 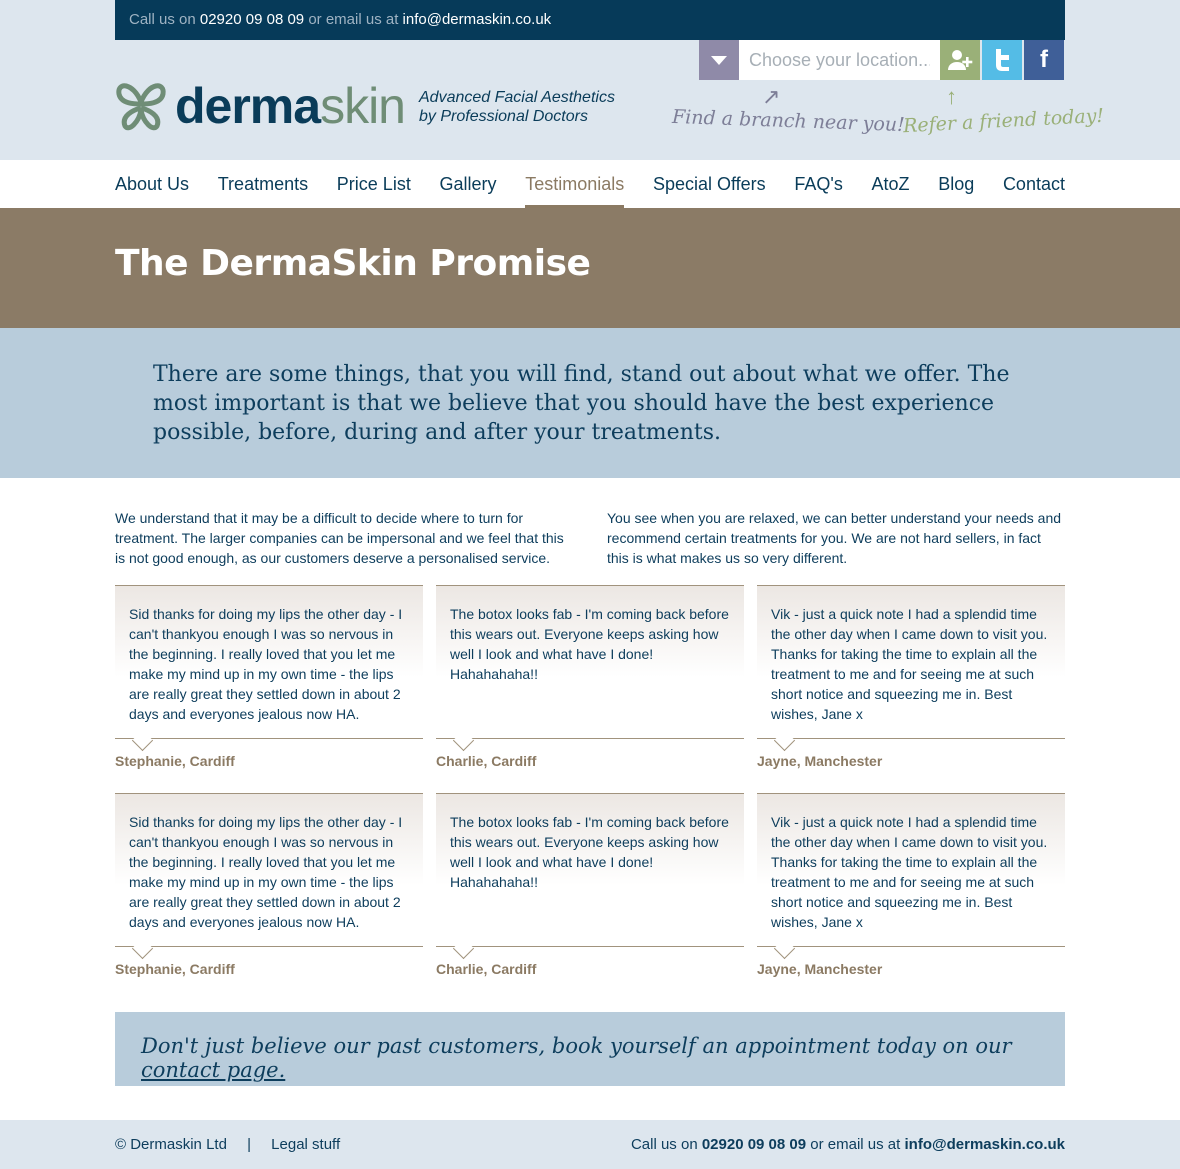 What do you see at coordinates (468, 184) in the screenshot?
I see `nav-gallery: Gallery` at bounding box center [468, 184].